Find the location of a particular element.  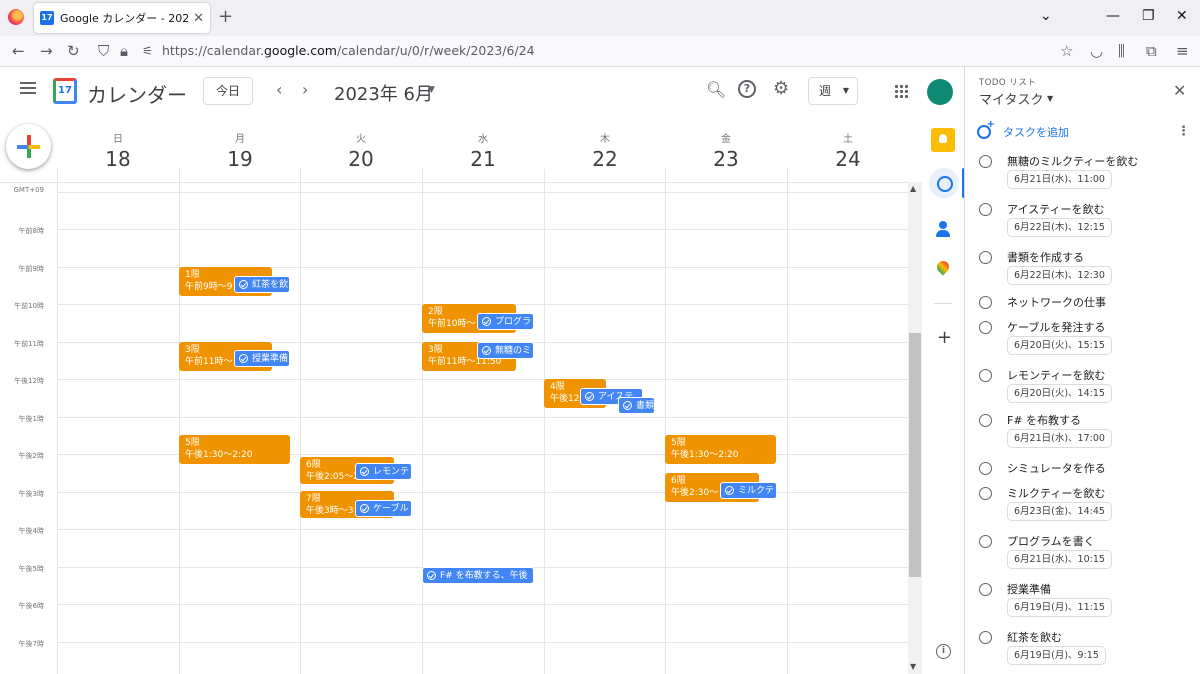

task-chip: 書類 is located at coordinates (636, 405).